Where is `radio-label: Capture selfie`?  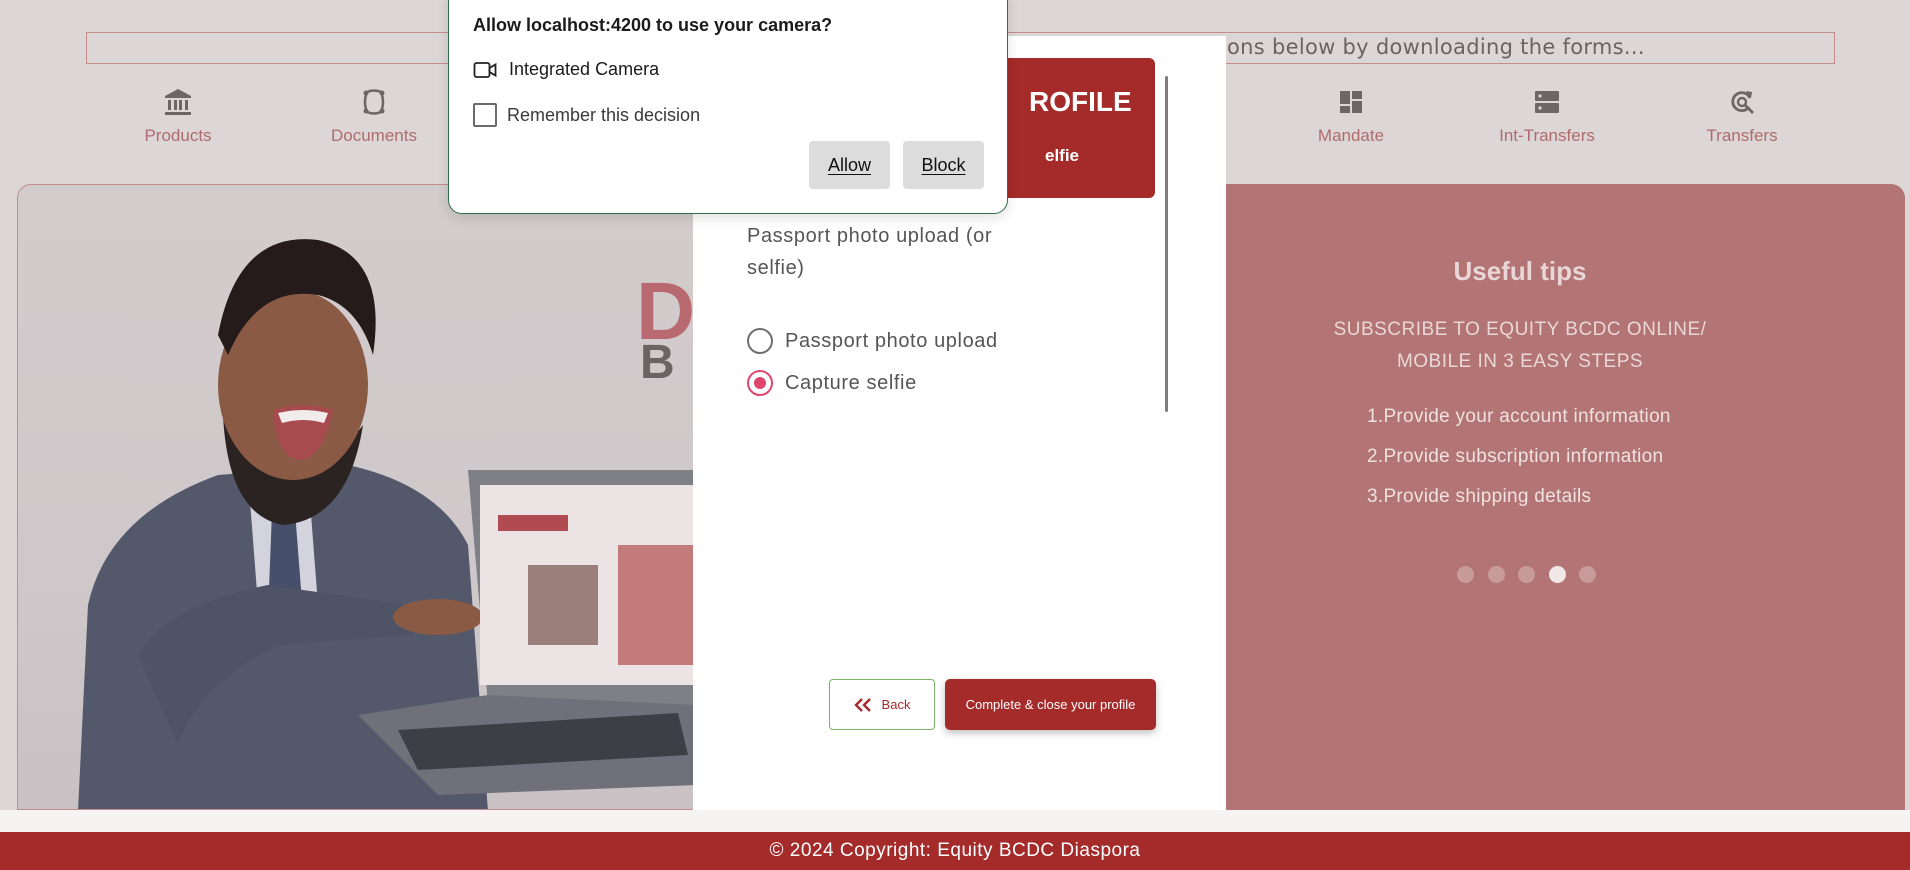
radio-label: Capture selfie is located at coordinates (851, 382).